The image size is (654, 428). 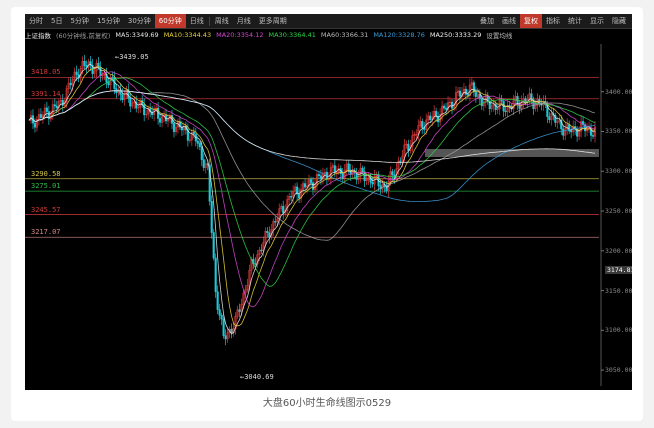 What do you see at coordinates (618, 250) in the screenshot?
I see `y-tick-label: 3200.00` at bounding box center [618, 250].